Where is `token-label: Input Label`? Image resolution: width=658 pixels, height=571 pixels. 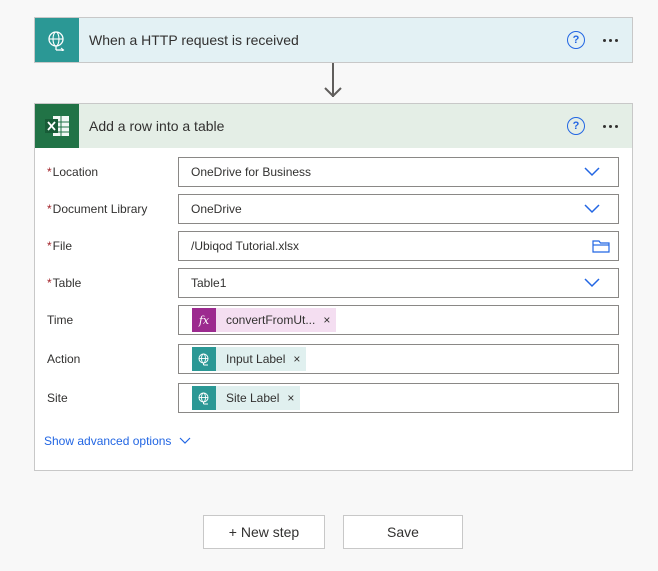 token-label: Input Label is located at coordinates (256, 359).